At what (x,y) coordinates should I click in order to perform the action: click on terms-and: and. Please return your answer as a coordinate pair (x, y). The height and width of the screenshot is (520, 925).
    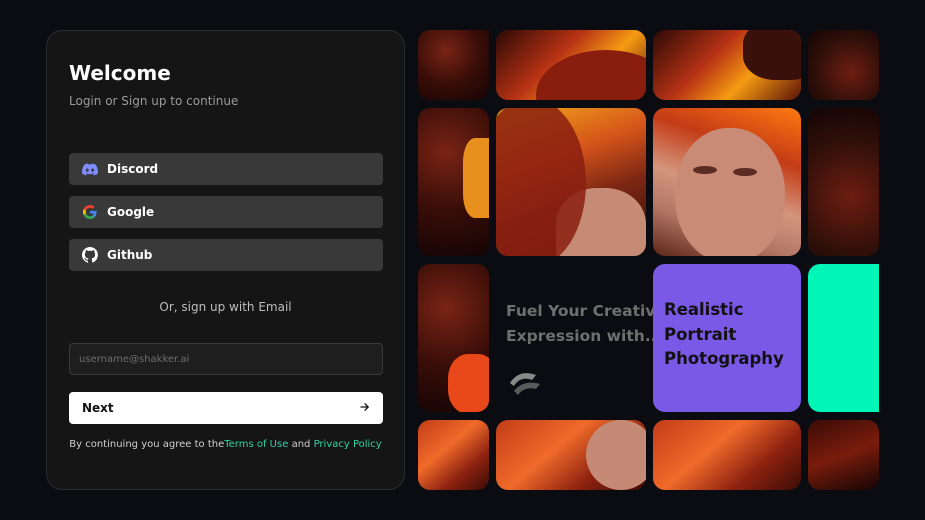
    Looking at the image, I should click on (301, 444).